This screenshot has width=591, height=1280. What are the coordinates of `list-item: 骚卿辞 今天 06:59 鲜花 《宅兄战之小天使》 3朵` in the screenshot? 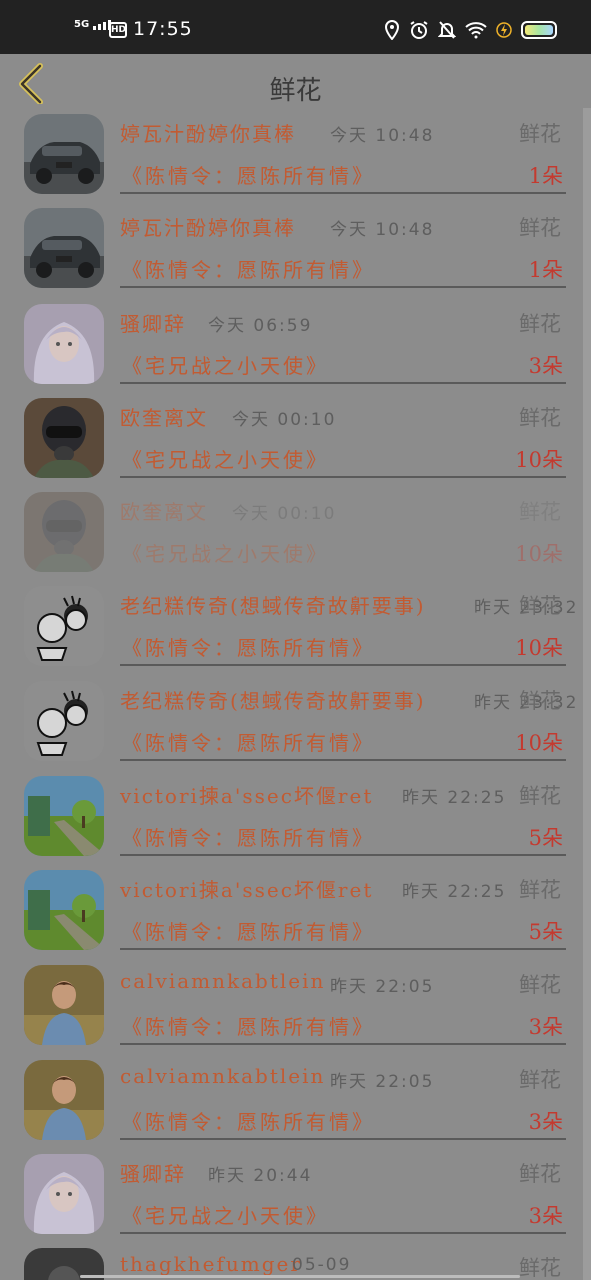 It's located at (291, 345).